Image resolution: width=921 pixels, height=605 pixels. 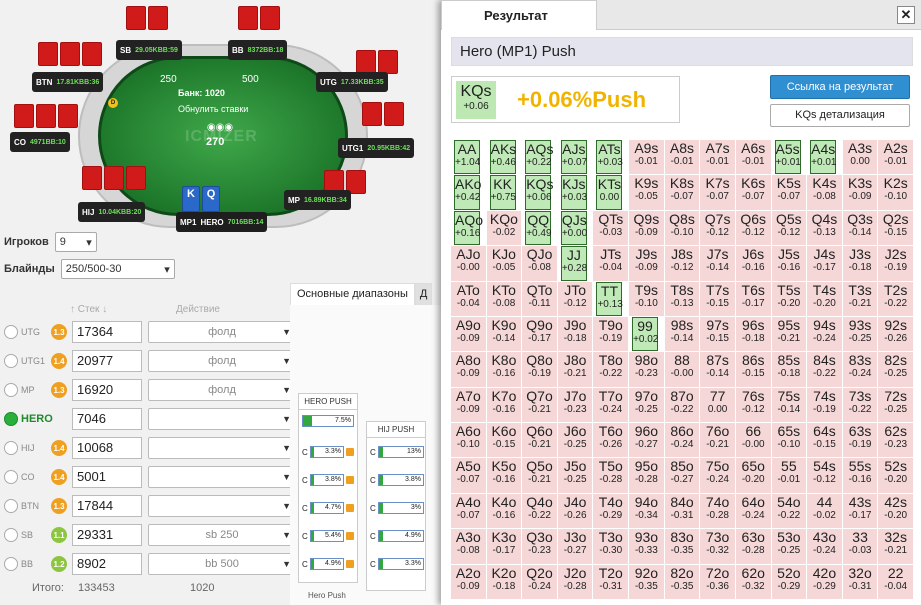 I want to click on hand-cell: A4s +0.01, so click(x=823, y=157).